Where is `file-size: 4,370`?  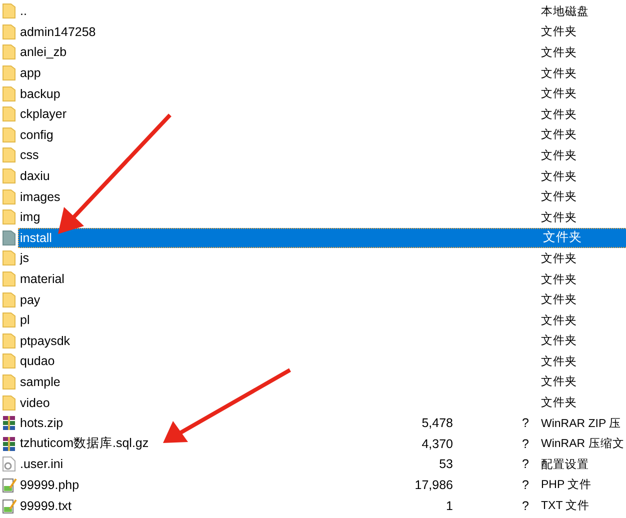 file-size: 4,370 is located at coordinates (436, 443).